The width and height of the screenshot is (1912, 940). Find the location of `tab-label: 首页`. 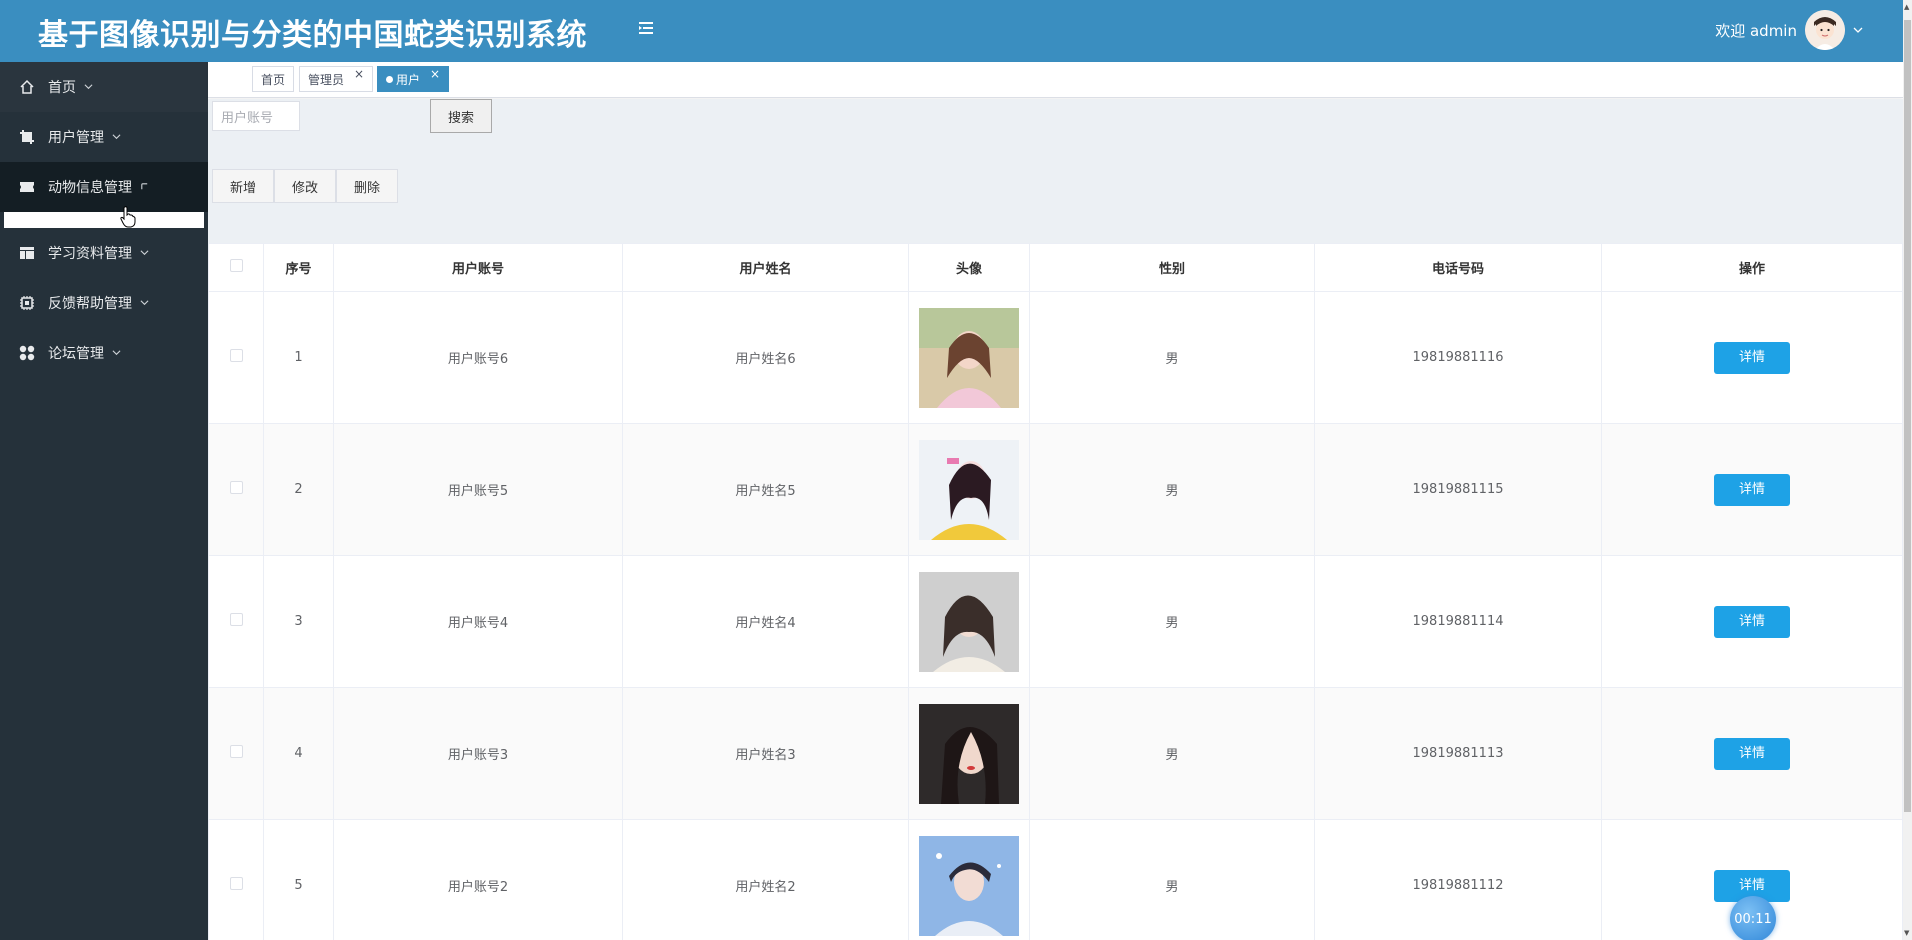

tab-label: 首页 is located at coordinates (273, 79).